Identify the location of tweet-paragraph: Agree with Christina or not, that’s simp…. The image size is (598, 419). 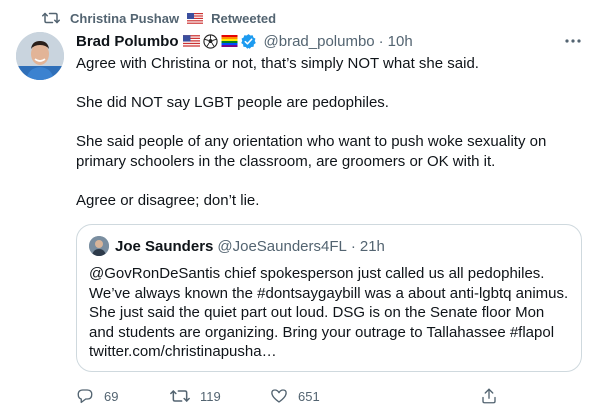
(277, 63).